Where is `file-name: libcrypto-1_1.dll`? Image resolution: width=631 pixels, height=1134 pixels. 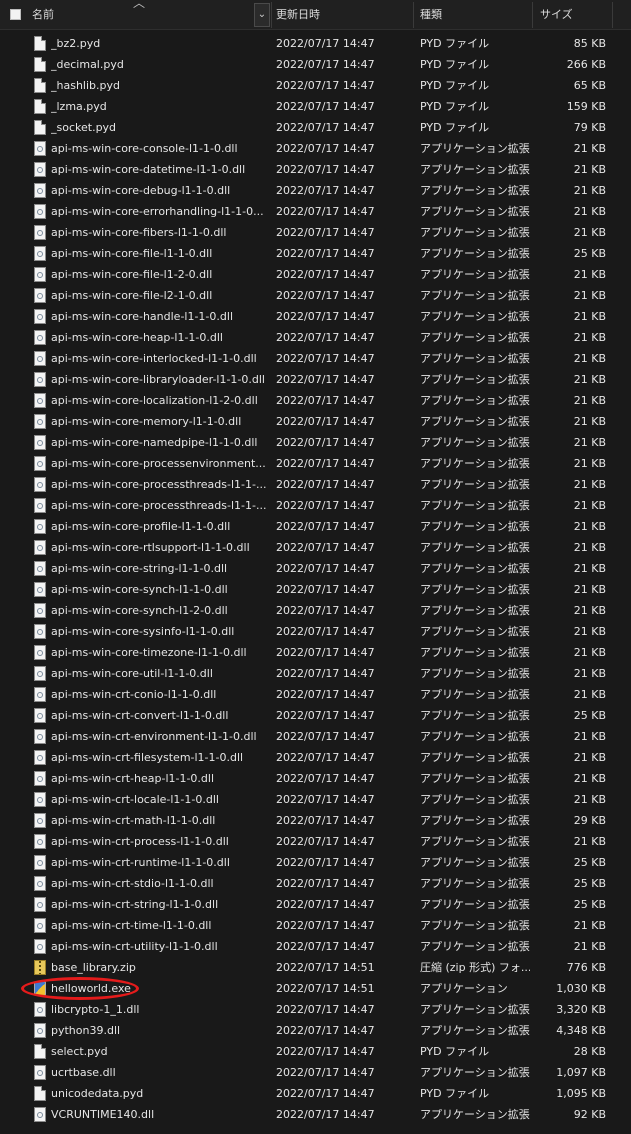
file-name: libcrypto-1_1.dll is located at coordinates (95, 1009).